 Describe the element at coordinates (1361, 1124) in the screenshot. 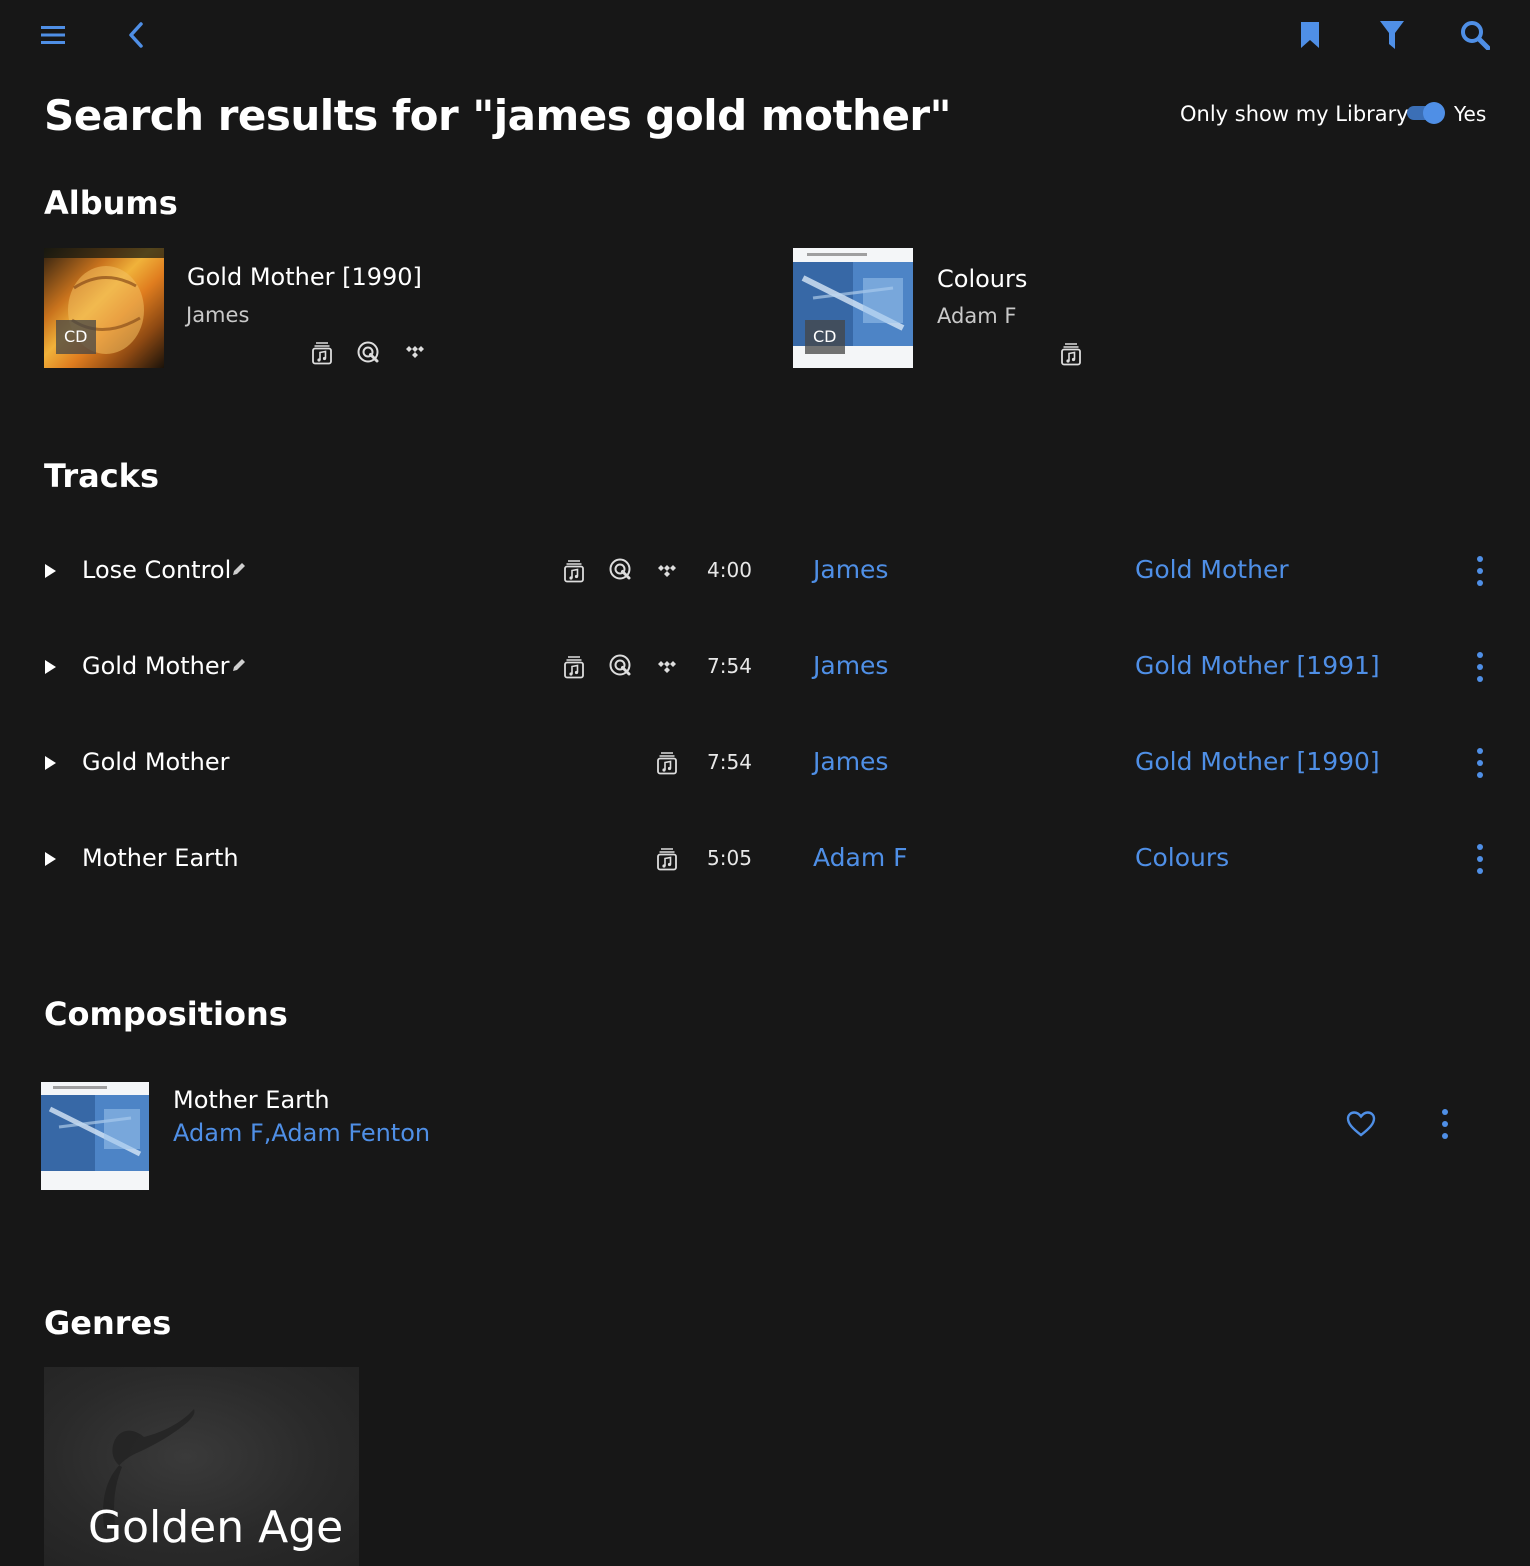

I see `favorite-heart-icon` at that location.